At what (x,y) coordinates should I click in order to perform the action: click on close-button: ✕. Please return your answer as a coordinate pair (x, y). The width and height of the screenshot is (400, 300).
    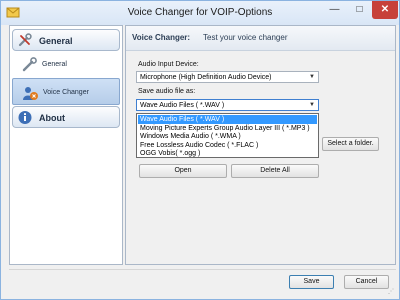
    Looking at the image, I should click on (385, 10).